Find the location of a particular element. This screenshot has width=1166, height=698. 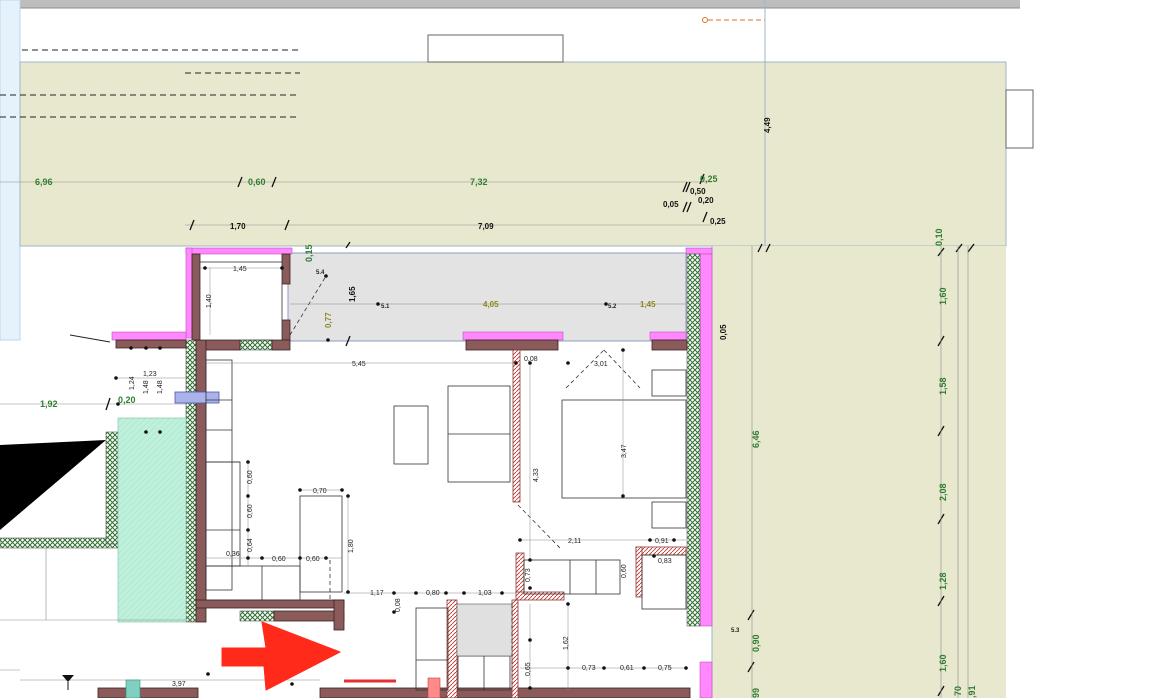

dim-0-20-left: 0,20 is located at coordinates (127, 400).